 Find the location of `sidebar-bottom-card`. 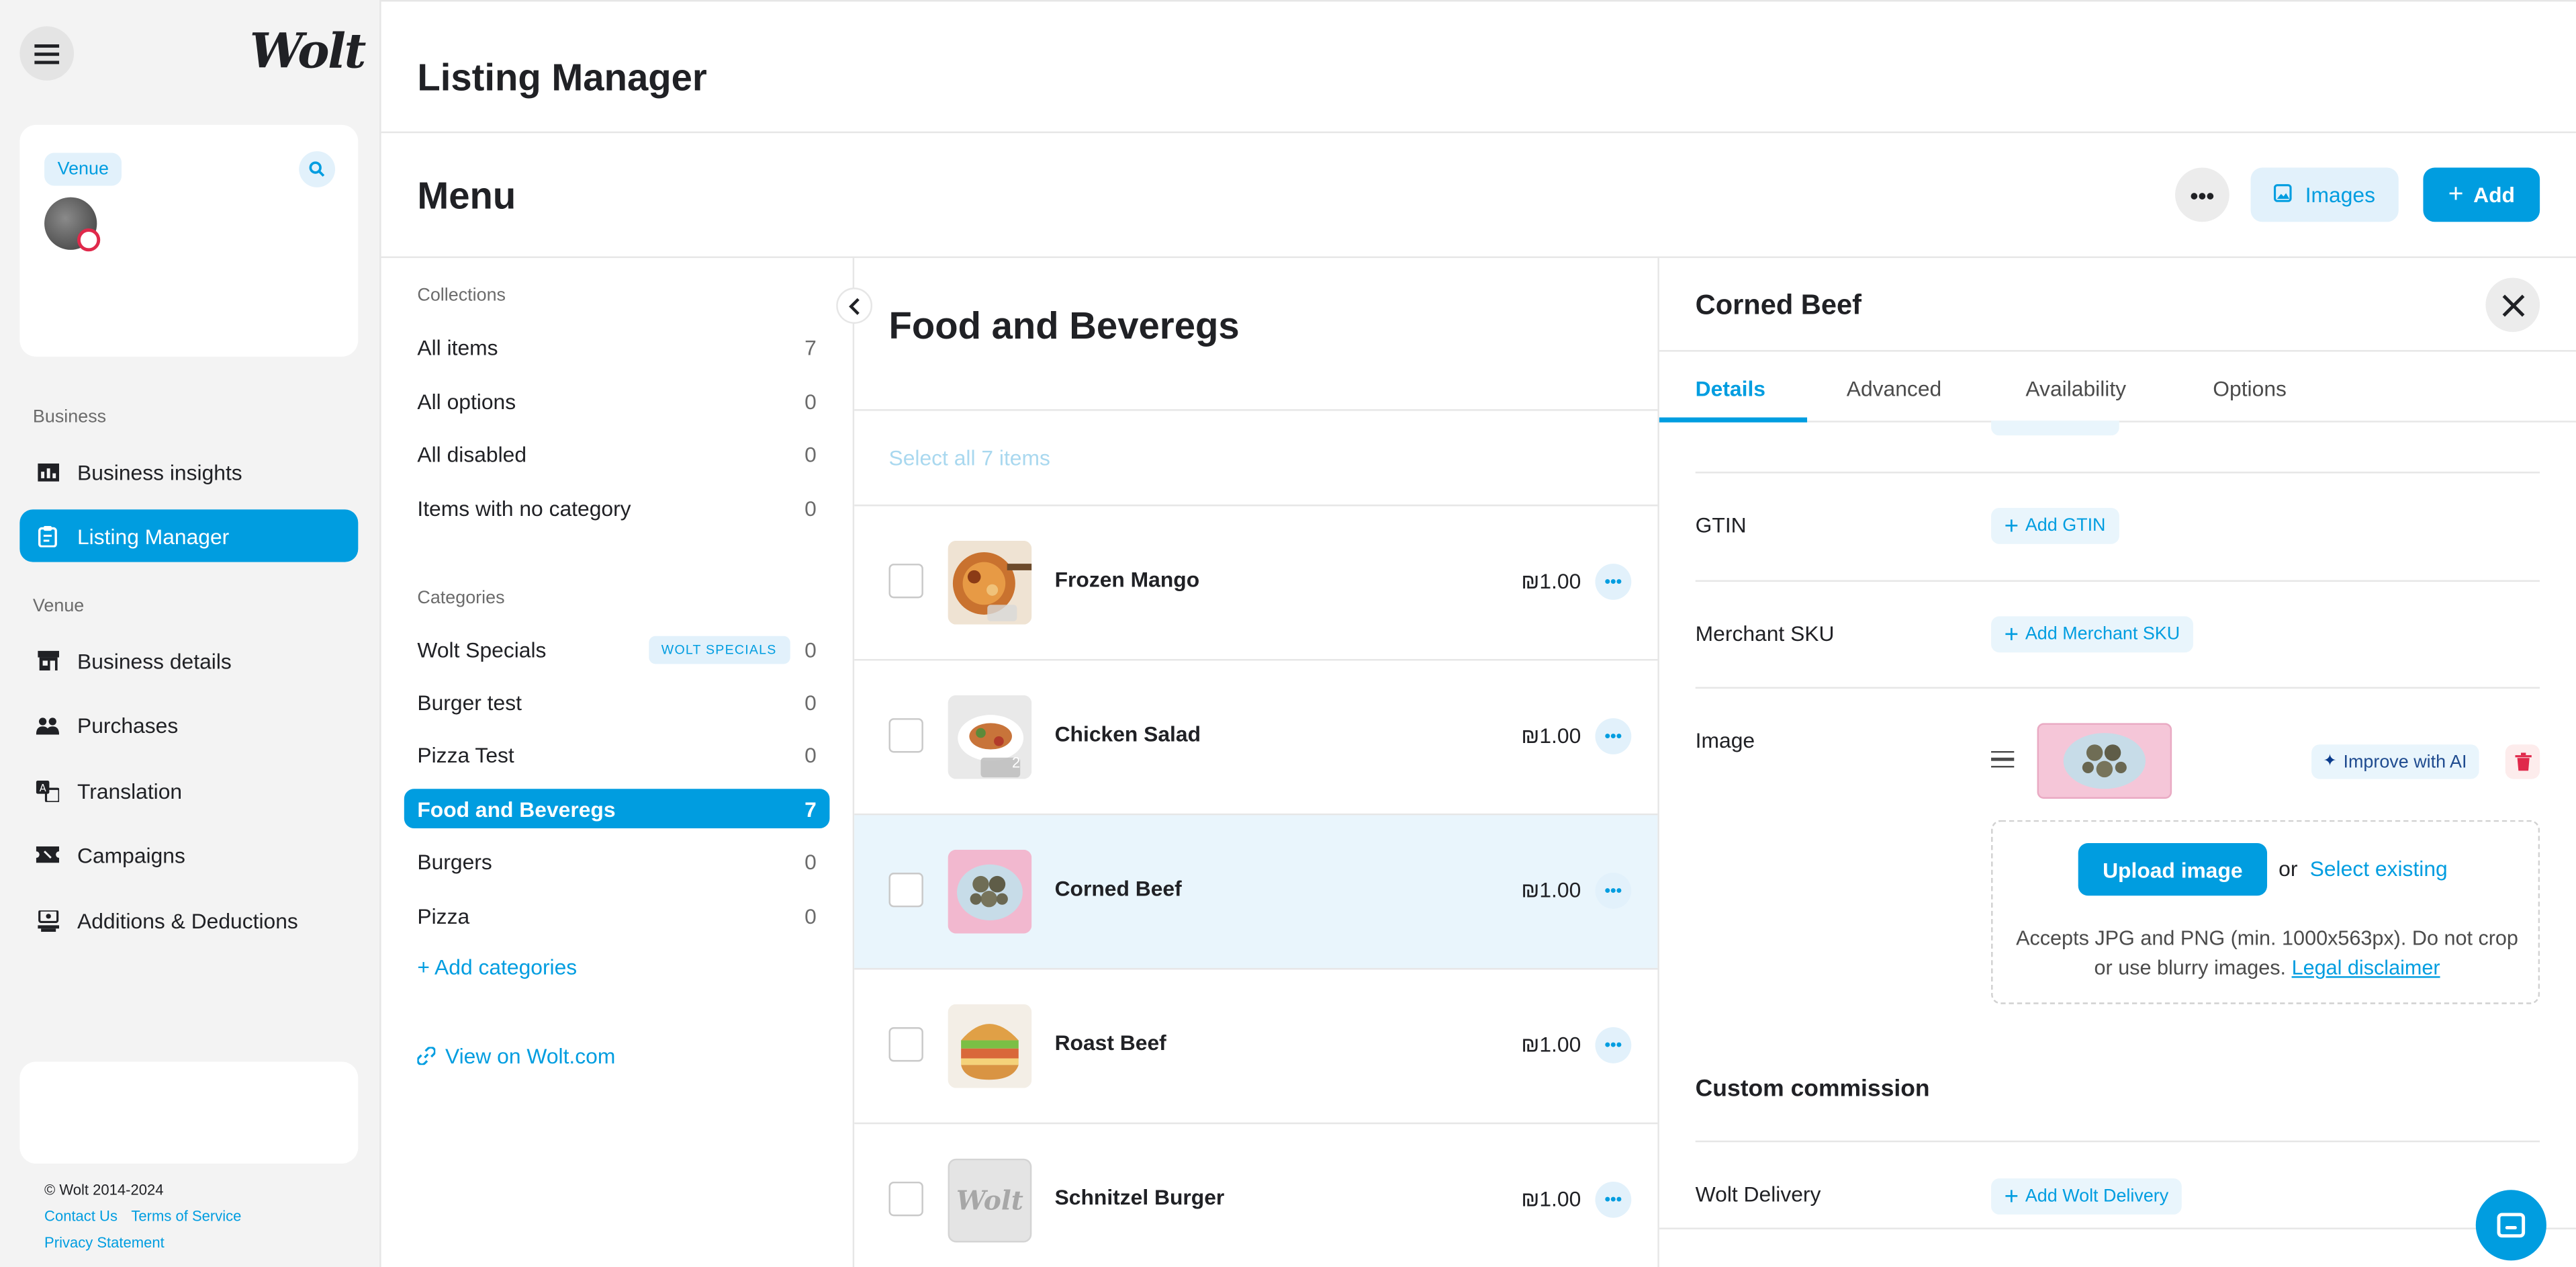

sidebar-bottom-card is located at coordinates (189, 1112).